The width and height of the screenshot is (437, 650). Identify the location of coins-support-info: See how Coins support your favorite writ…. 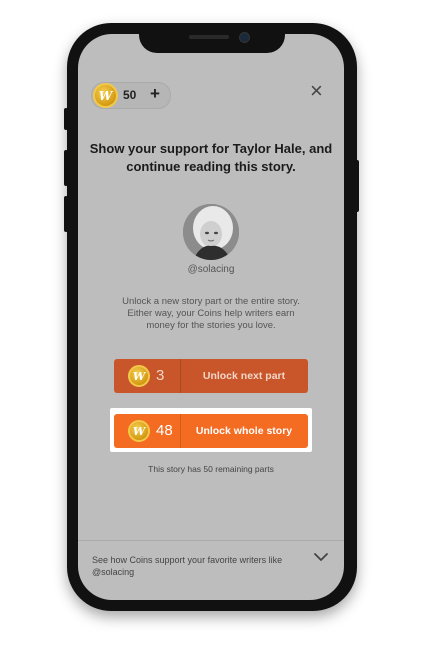
(187, 566).